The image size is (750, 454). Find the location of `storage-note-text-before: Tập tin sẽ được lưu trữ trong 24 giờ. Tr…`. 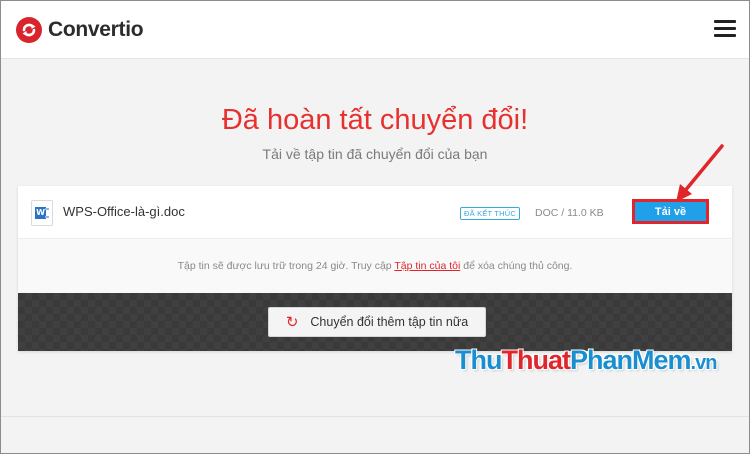

storage-note-text-before: Tập tin sẽ được lưu trữ trong 24 giờ. Tr… is located at coordinates (286, 266).